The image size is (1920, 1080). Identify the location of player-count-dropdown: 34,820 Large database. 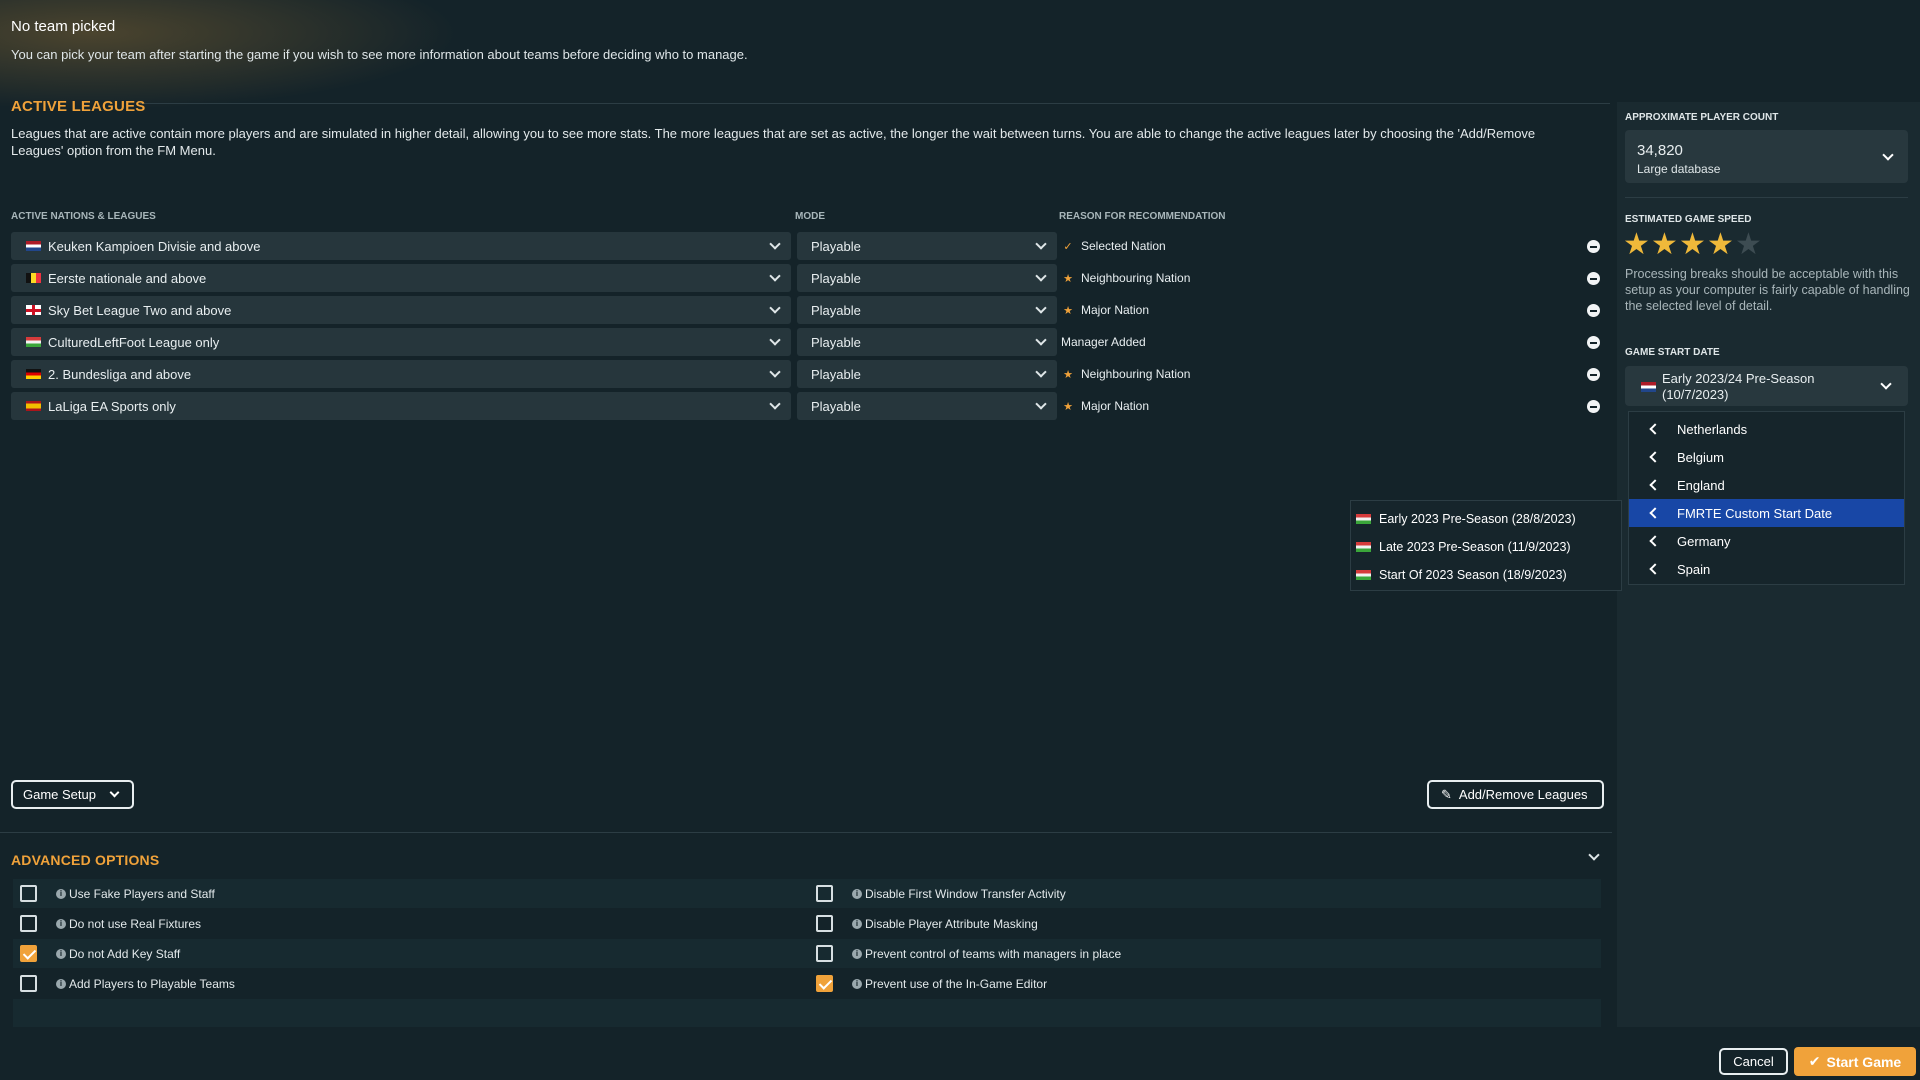
(1766, 156).